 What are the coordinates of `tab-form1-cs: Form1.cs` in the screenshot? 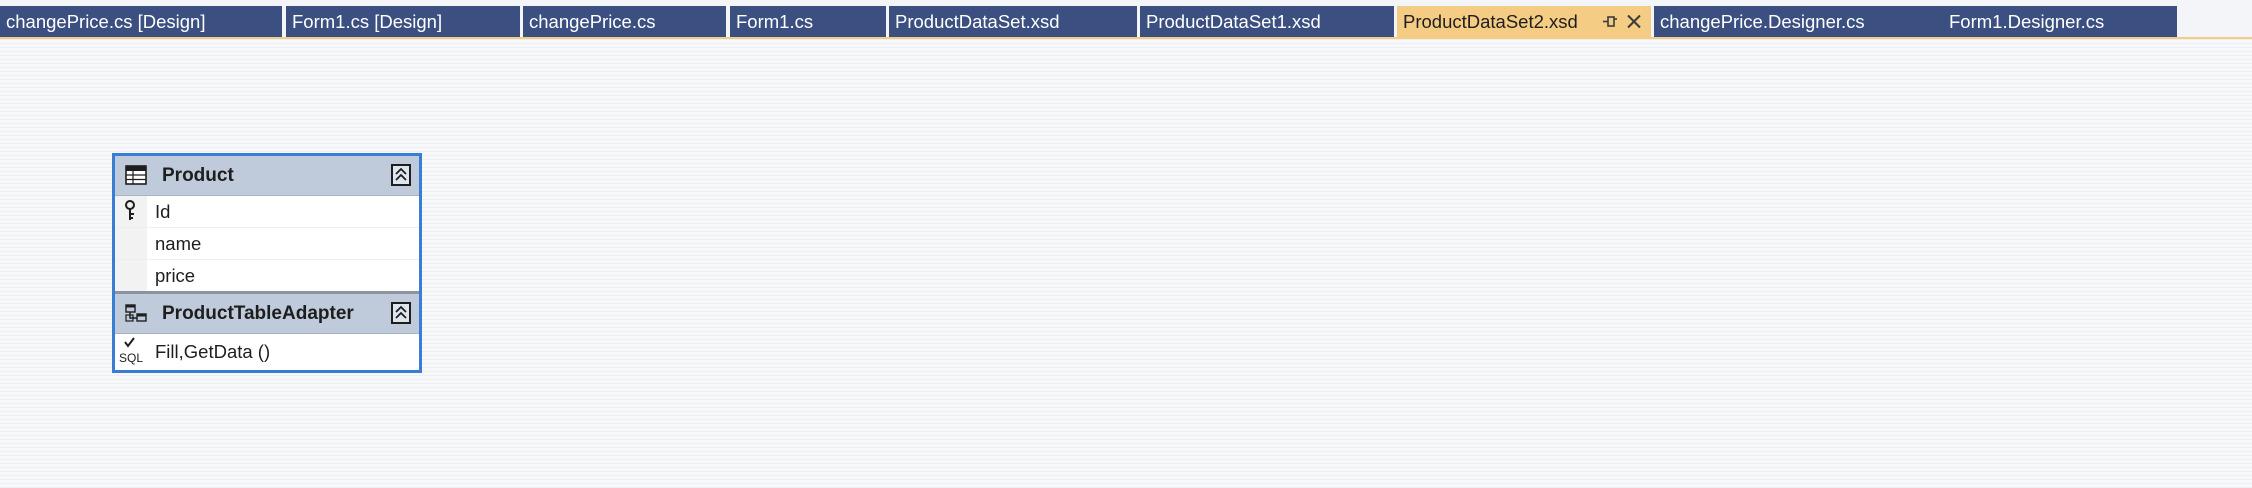 It's located at (808, 21).